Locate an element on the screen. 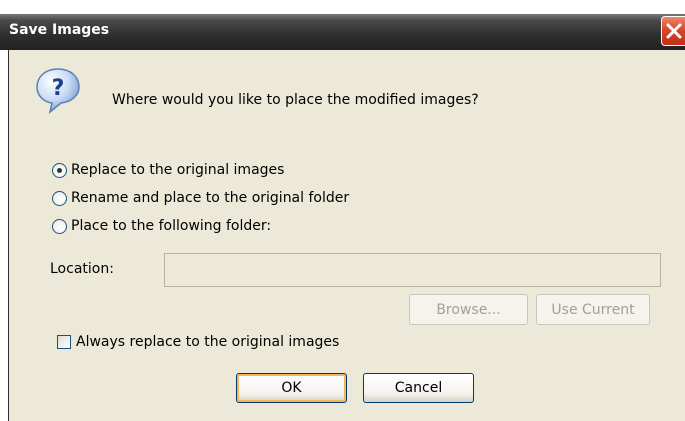 The width and height of the screenshot is (685, 421). checkbox-label: Always replace to the original images is located at coordinates (208, 342).